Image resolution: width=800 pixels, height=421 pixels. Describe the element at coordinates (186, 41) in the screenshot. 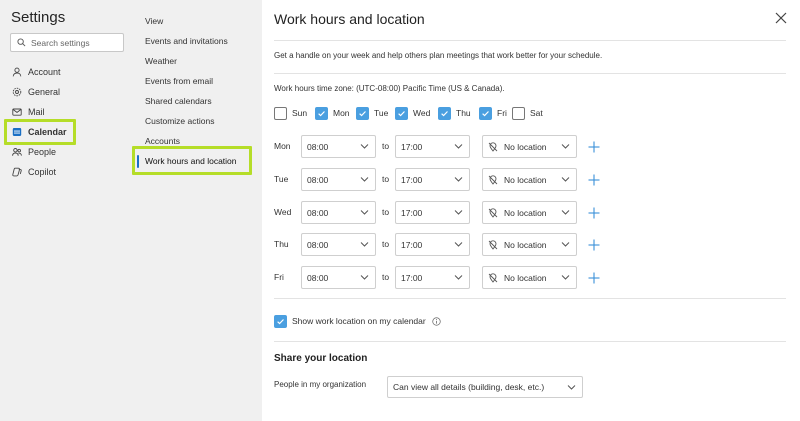

I see `subnav-item-events-and-invitations: Events and invitations` at that location.